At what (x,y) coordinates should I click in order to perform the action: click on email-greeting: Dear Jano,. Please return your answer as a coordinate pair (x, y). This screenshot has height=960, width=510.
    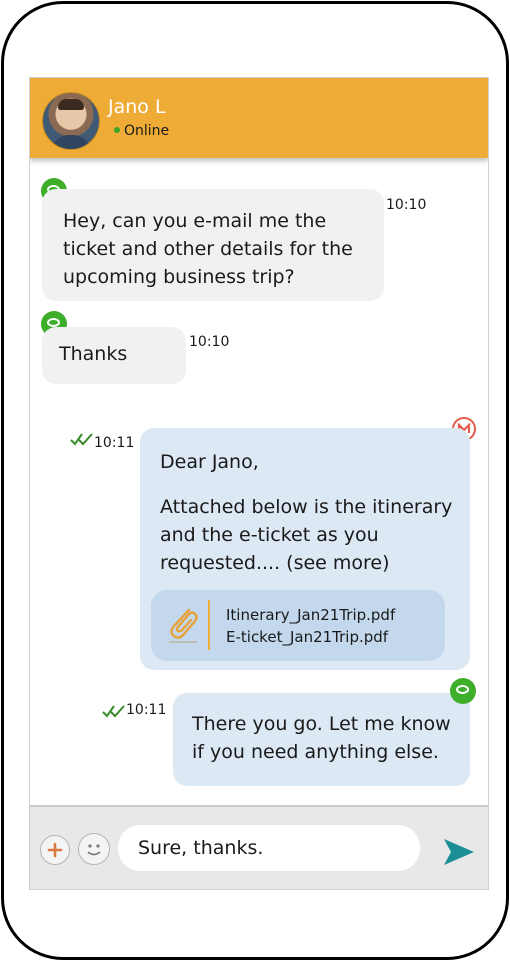
    Looking at the image, I should click on (209, 462).